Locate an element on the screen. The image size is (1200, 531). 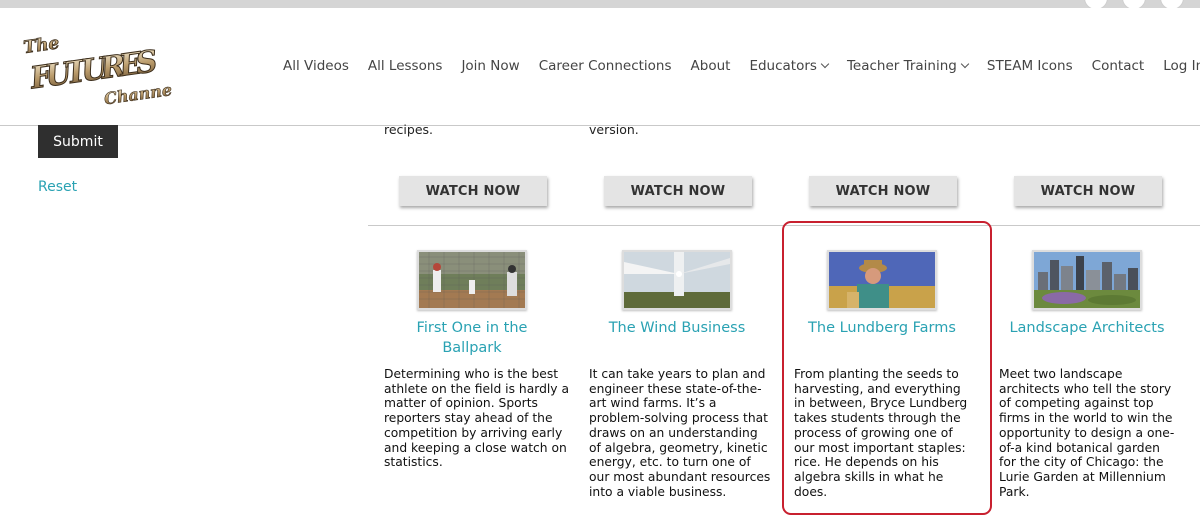
nav-all-lessons: All Lessons is located at coordinates (405, 66).